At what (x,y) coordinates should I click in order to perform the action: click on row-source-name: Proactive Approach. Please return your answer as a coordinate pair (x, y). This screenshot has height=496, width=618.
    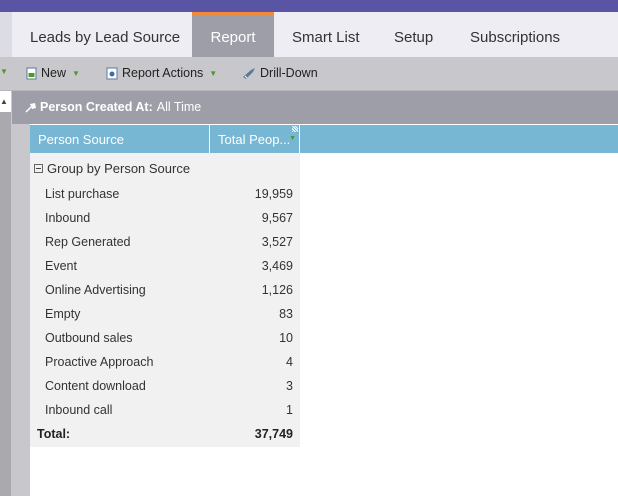
    Looking at the image, I should click on (99, 362).